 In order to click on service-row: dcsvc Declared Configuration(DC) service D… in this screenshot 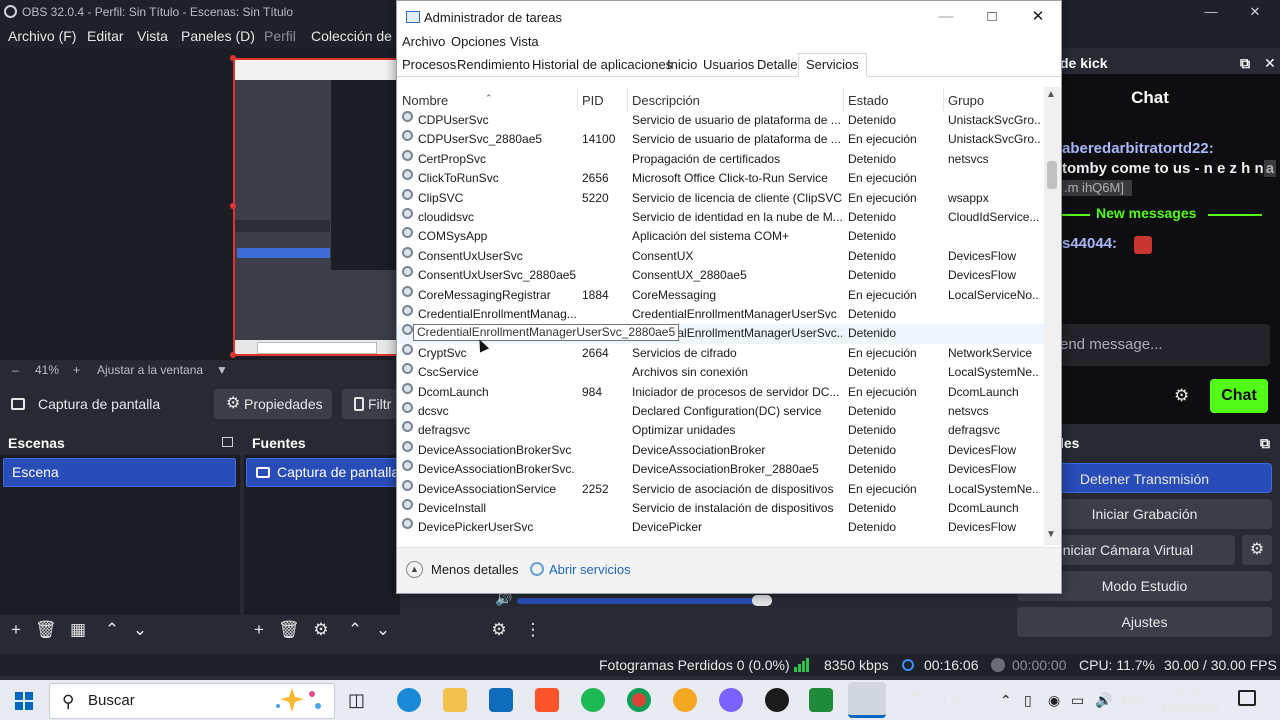, I will do `click(720, 411)`.